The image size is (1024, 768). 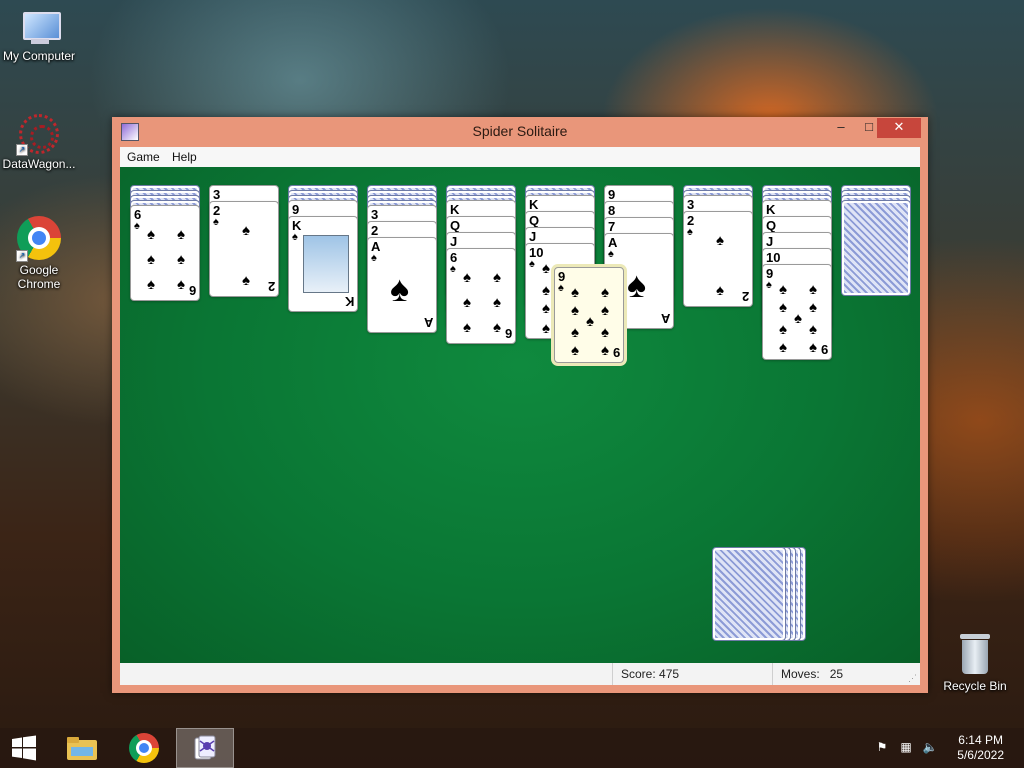 I want to click on resize-grip-icon: ⋰, so click(x=913, y=678).